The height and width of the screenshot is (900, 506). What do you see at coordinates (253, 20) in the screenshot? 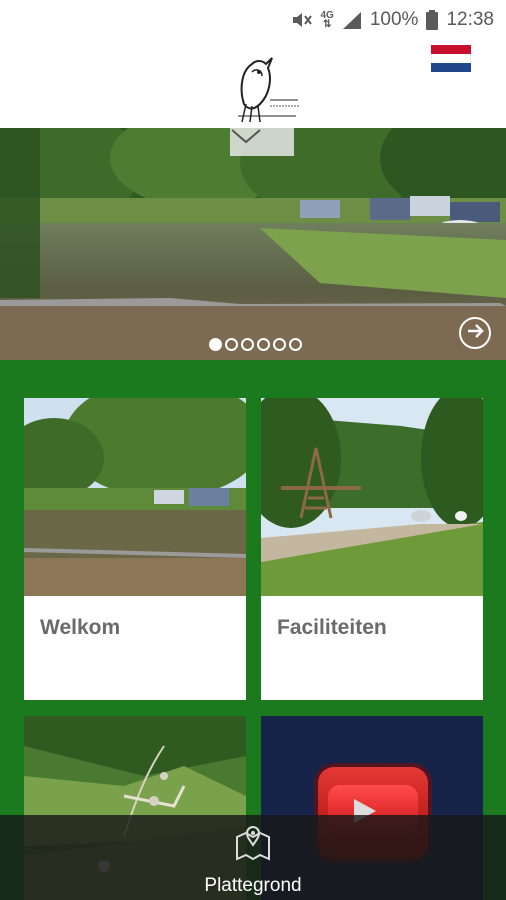
I see `status-bar: 4G ⇅ 100% 12:38` at bounding box center [253, 20].